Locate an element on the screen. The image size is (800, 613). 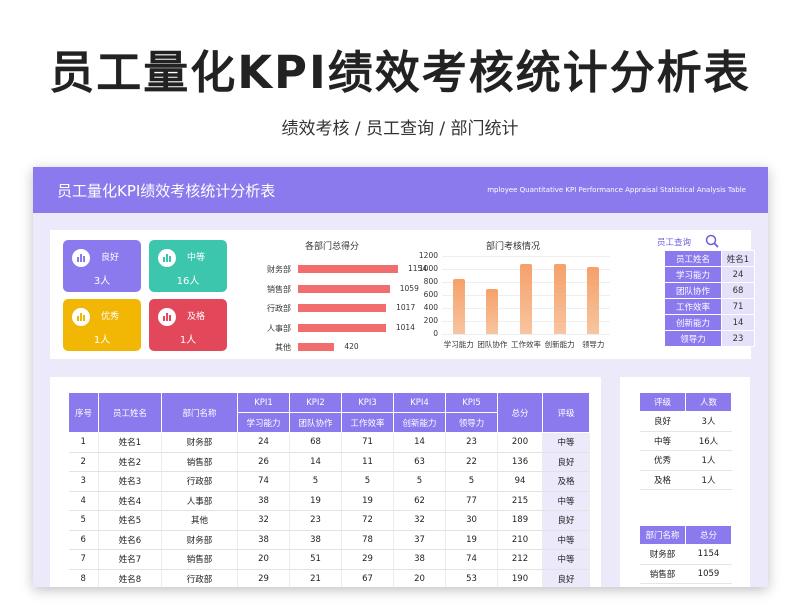
vbar-ytick-label: 600 is located at coordinates (430, 294).